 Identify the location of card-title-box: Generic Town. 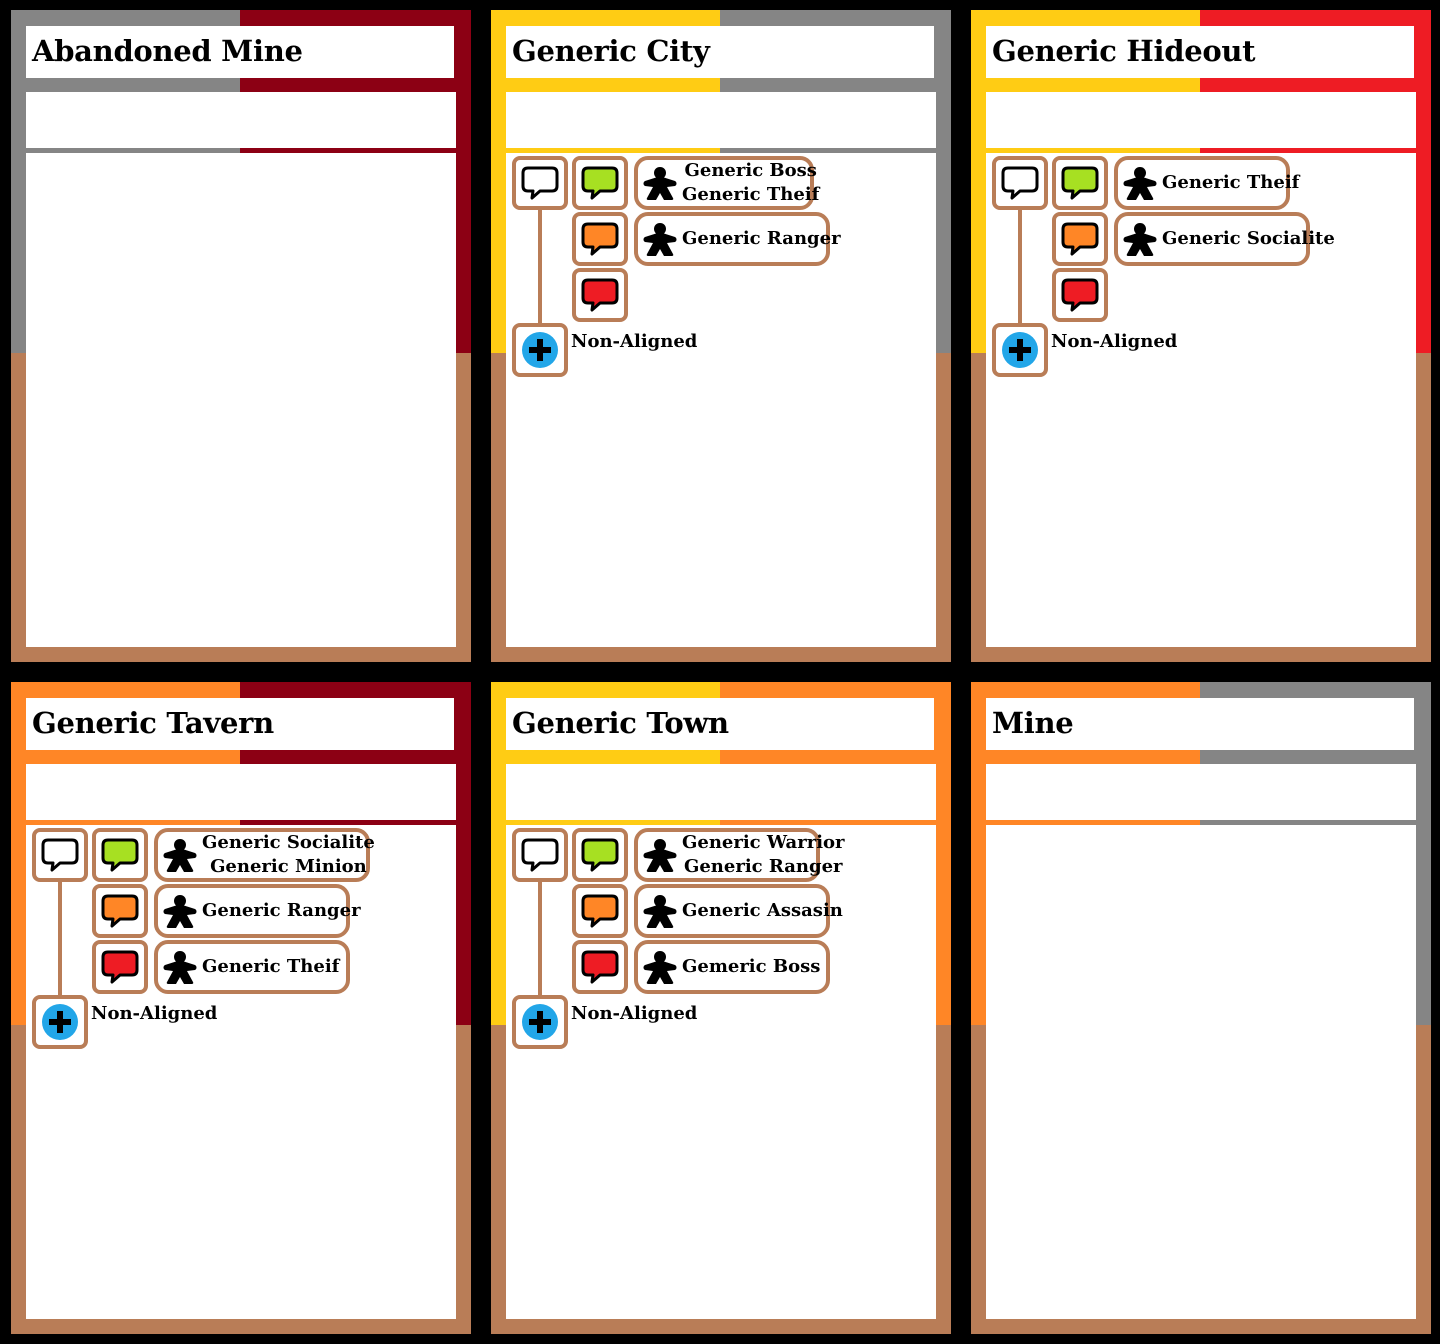
(720, 724).